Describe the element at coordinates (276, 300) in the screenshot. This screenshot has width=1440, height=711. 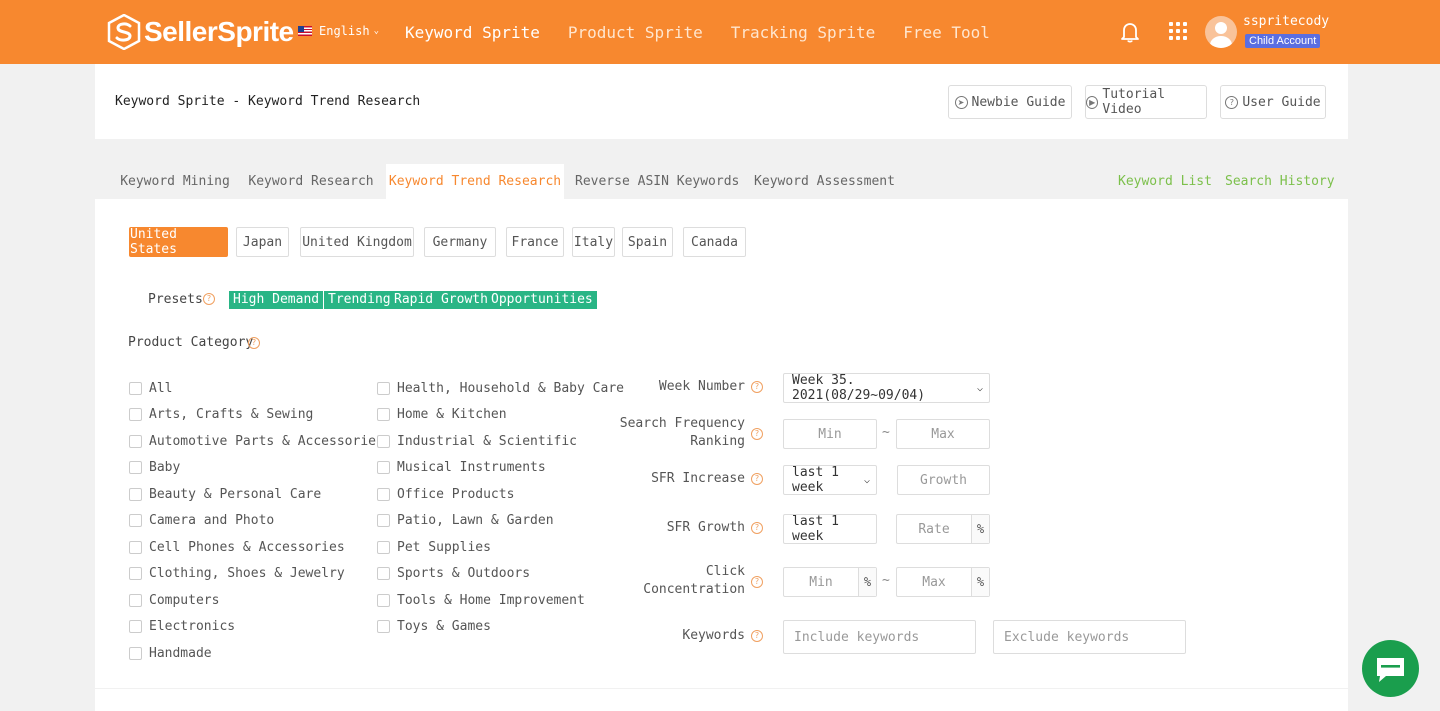
I see `preset-high-demand: High Demand` at that location.